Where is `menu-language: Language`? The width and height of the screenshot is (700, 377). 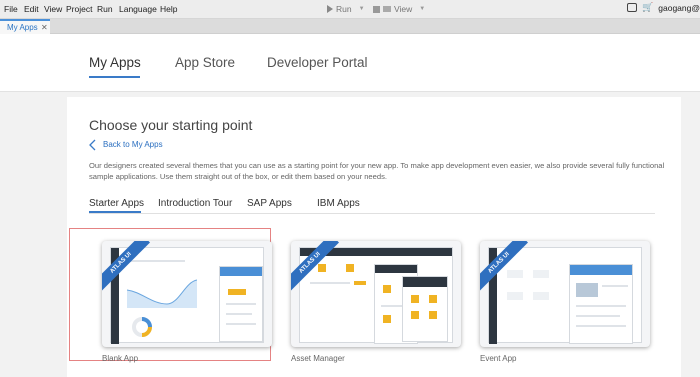
menu-language: Language is located at coordinates (138, 9).